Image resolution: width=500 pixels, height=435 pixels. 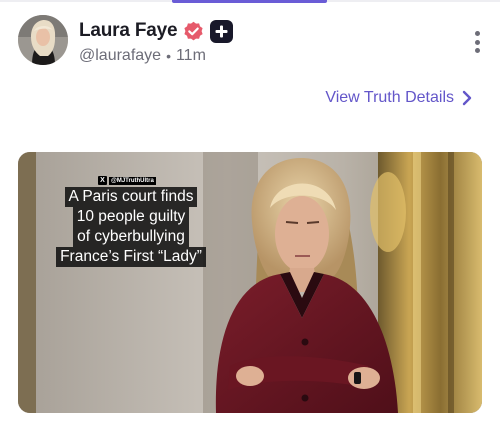 I want to click on post-timestamp: 11m, so click(x=190, y=55).